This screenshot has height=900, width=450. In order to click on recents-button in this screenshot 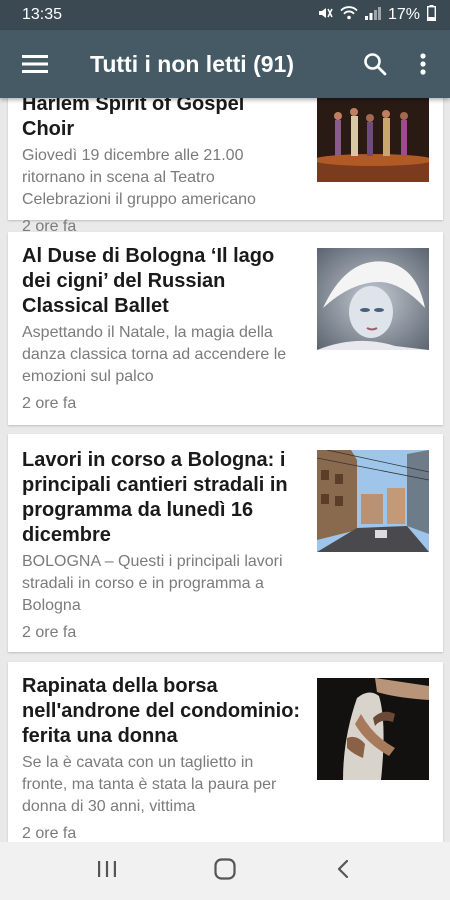, I will do `click(107, 871)`.